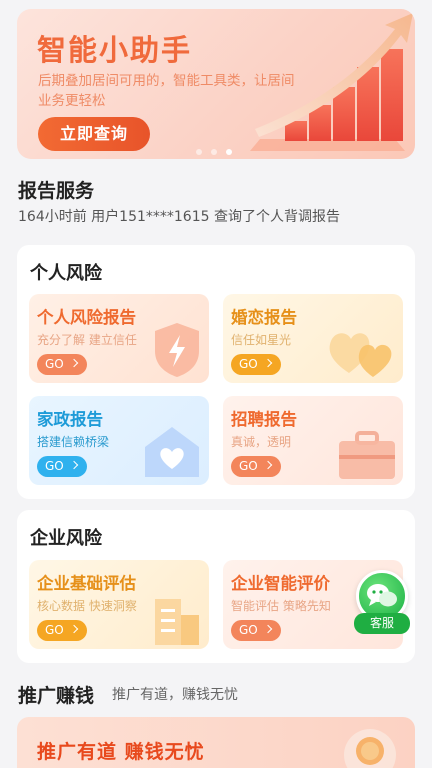 Image resolution: width=432 pixels, height=768 pixels. Describe the element at coordinates (261, 442) in the screenshot. I see `tile-subtitle: 真诚，透明` at that location.